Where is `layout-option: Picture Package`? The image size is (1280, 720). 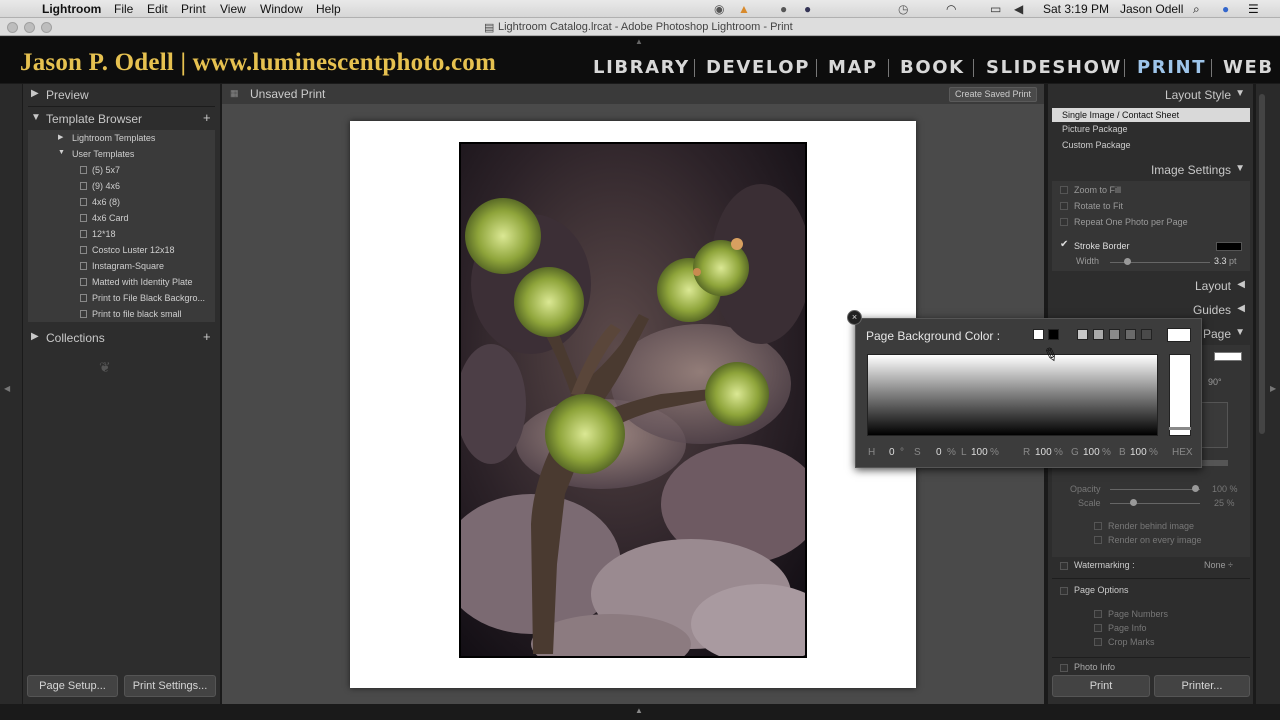
layout-option: Picture Package is located at coordinates (1095, 129).